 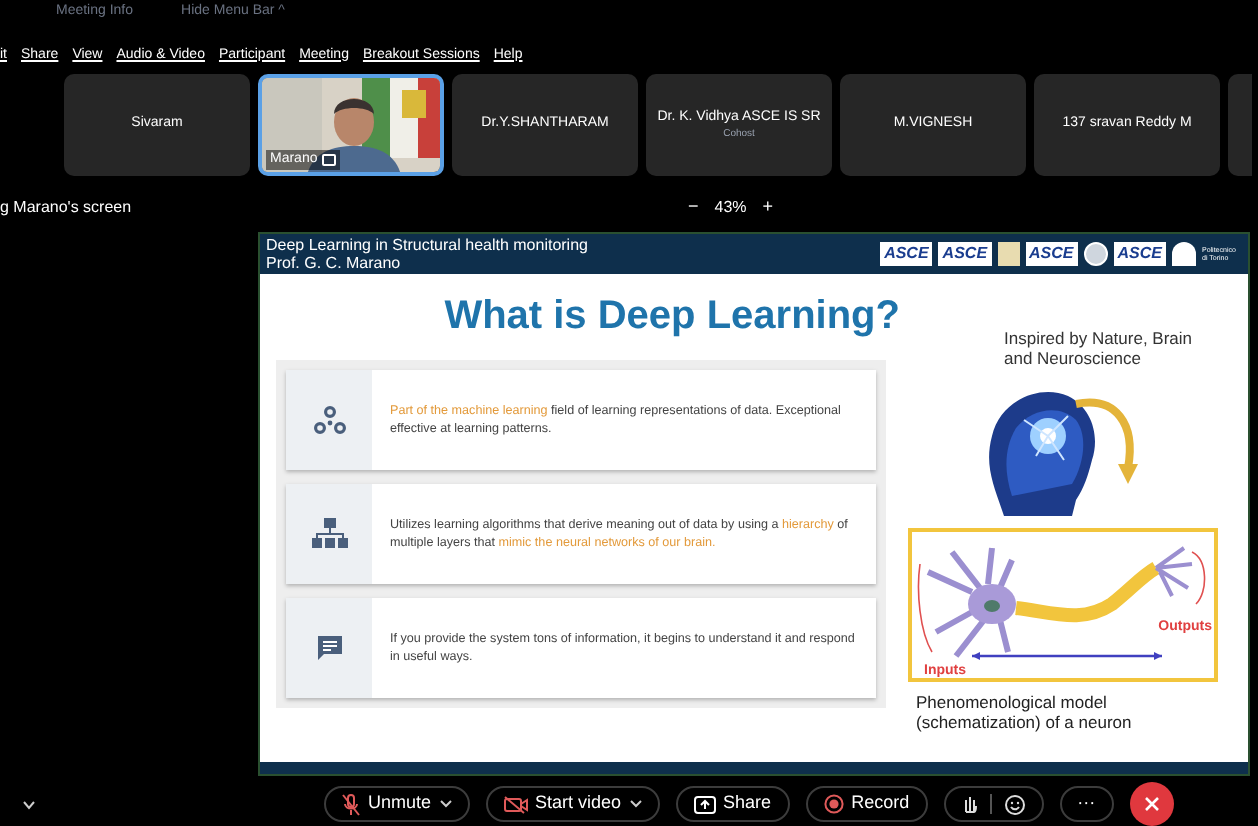 What do you see at coordinates (969, 804) in the screenshot?
I see `raise-hand-icon` at bounding box center [969, 804].